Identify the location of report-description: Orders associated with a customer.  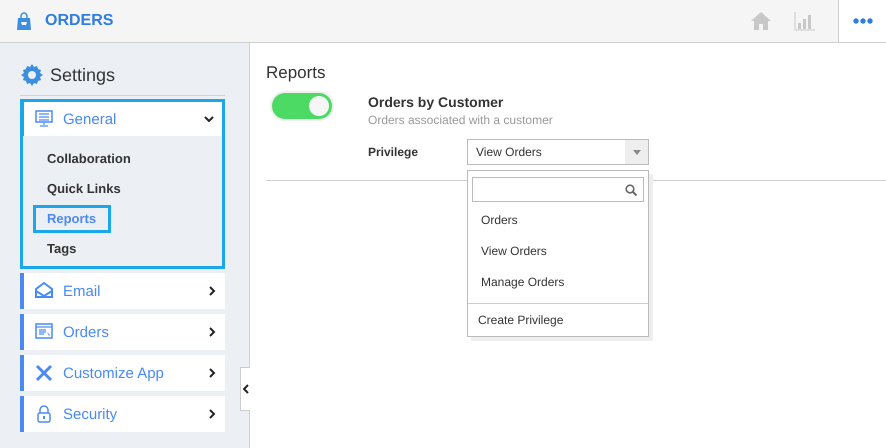
(461, 120).